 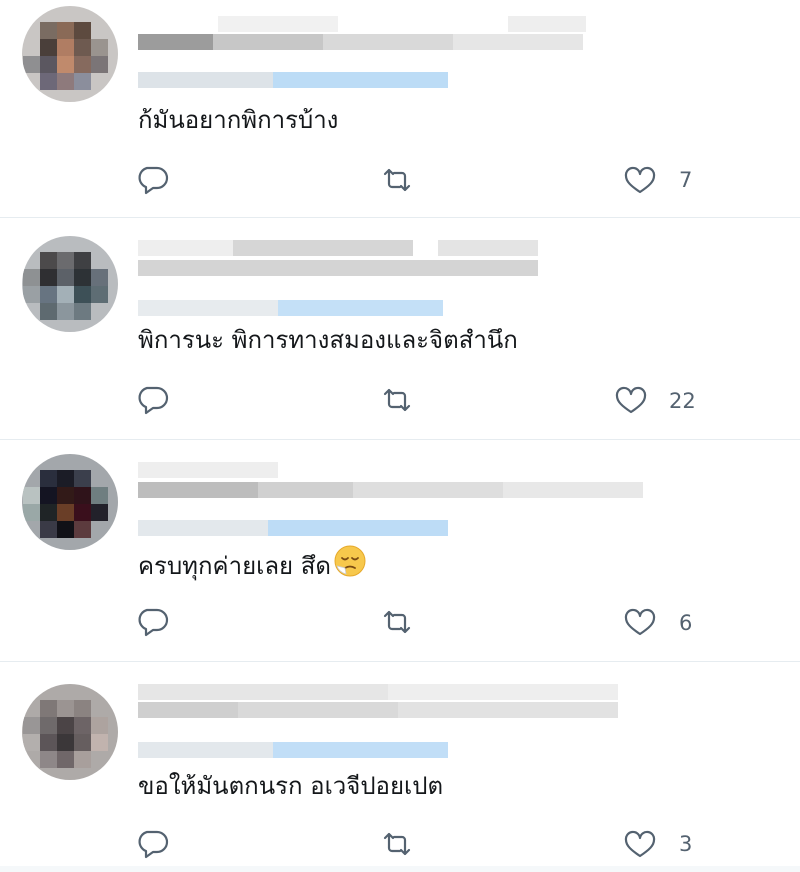 I want to click on reply-text: พิการนะ พิการทางสมองและจิตสำนึก, so click(x=328, y=340).